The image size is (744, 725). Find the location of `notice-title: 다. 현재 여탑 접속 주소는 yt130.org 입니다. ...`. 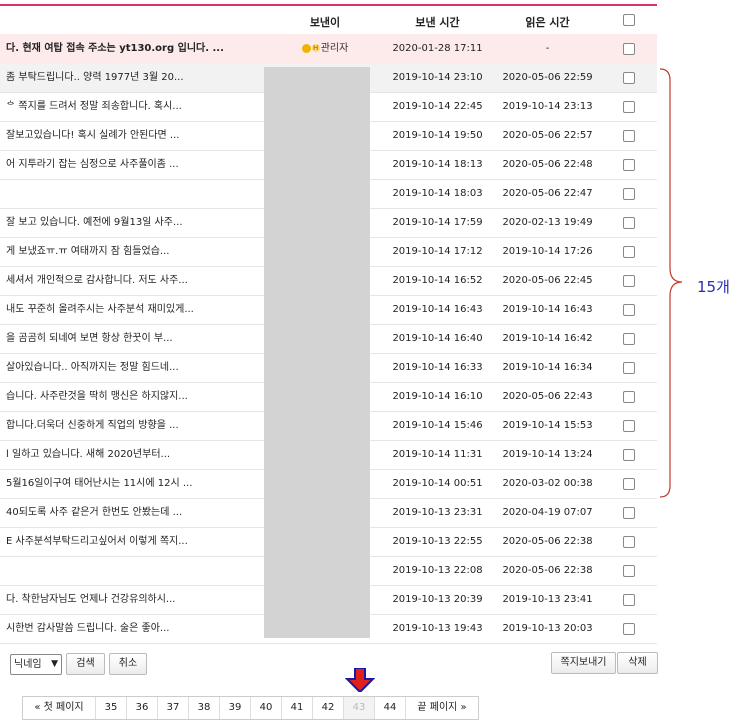

notice-title: 다. 현재 여탑 접속 주소는 yt130.org 입니다. ... is located at coordinates (131, 48).